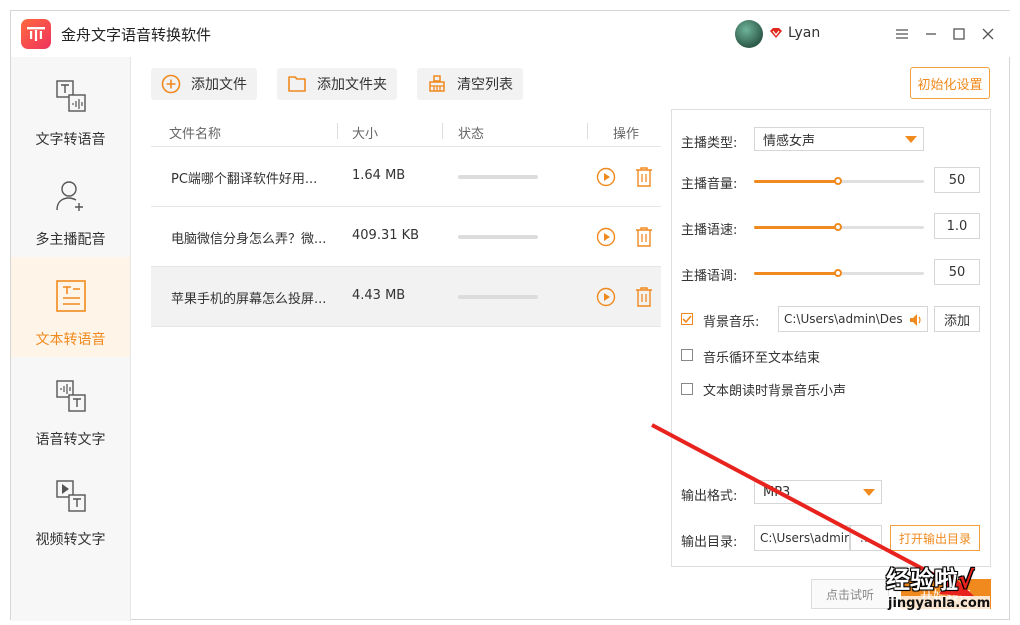 The height and width of the screenshot is (625, 1020). Describe the element at coordinates (776, 33) in the screenshot. I see `vip-diamond-icon` at that location.